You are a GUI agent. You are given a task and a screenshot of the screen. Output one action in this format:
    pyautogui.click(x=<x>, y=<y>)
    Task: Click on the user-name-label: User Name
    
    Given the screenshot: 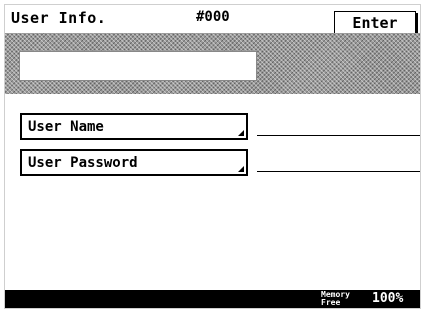 What is the action you would take?
    pyautogui.click(x=66, y=126)
    